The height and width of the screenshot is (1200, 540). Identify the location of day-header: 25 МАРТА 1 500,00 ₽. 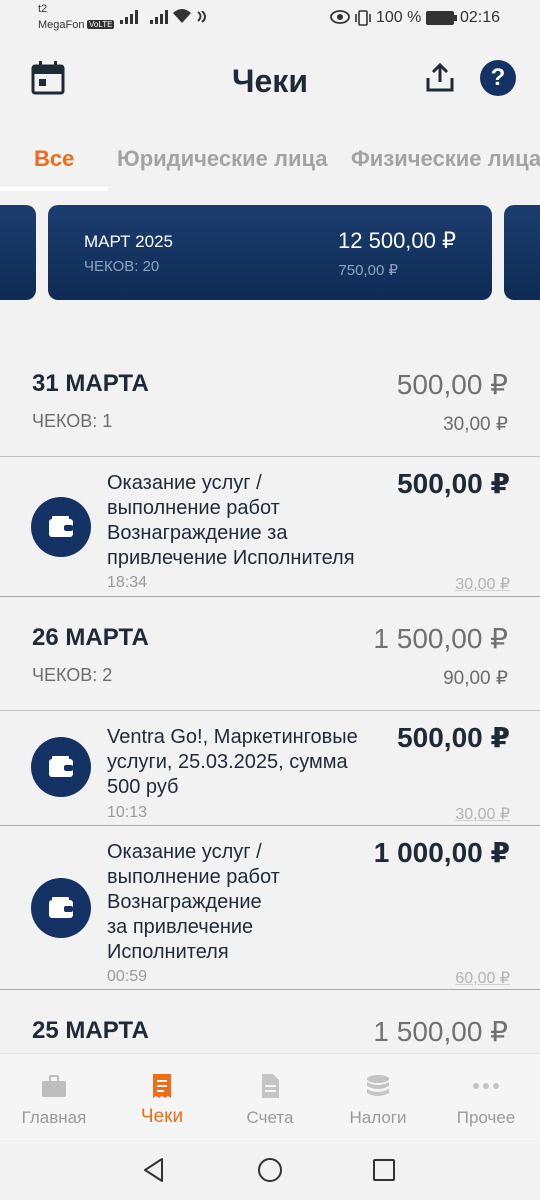
(270, 1021).